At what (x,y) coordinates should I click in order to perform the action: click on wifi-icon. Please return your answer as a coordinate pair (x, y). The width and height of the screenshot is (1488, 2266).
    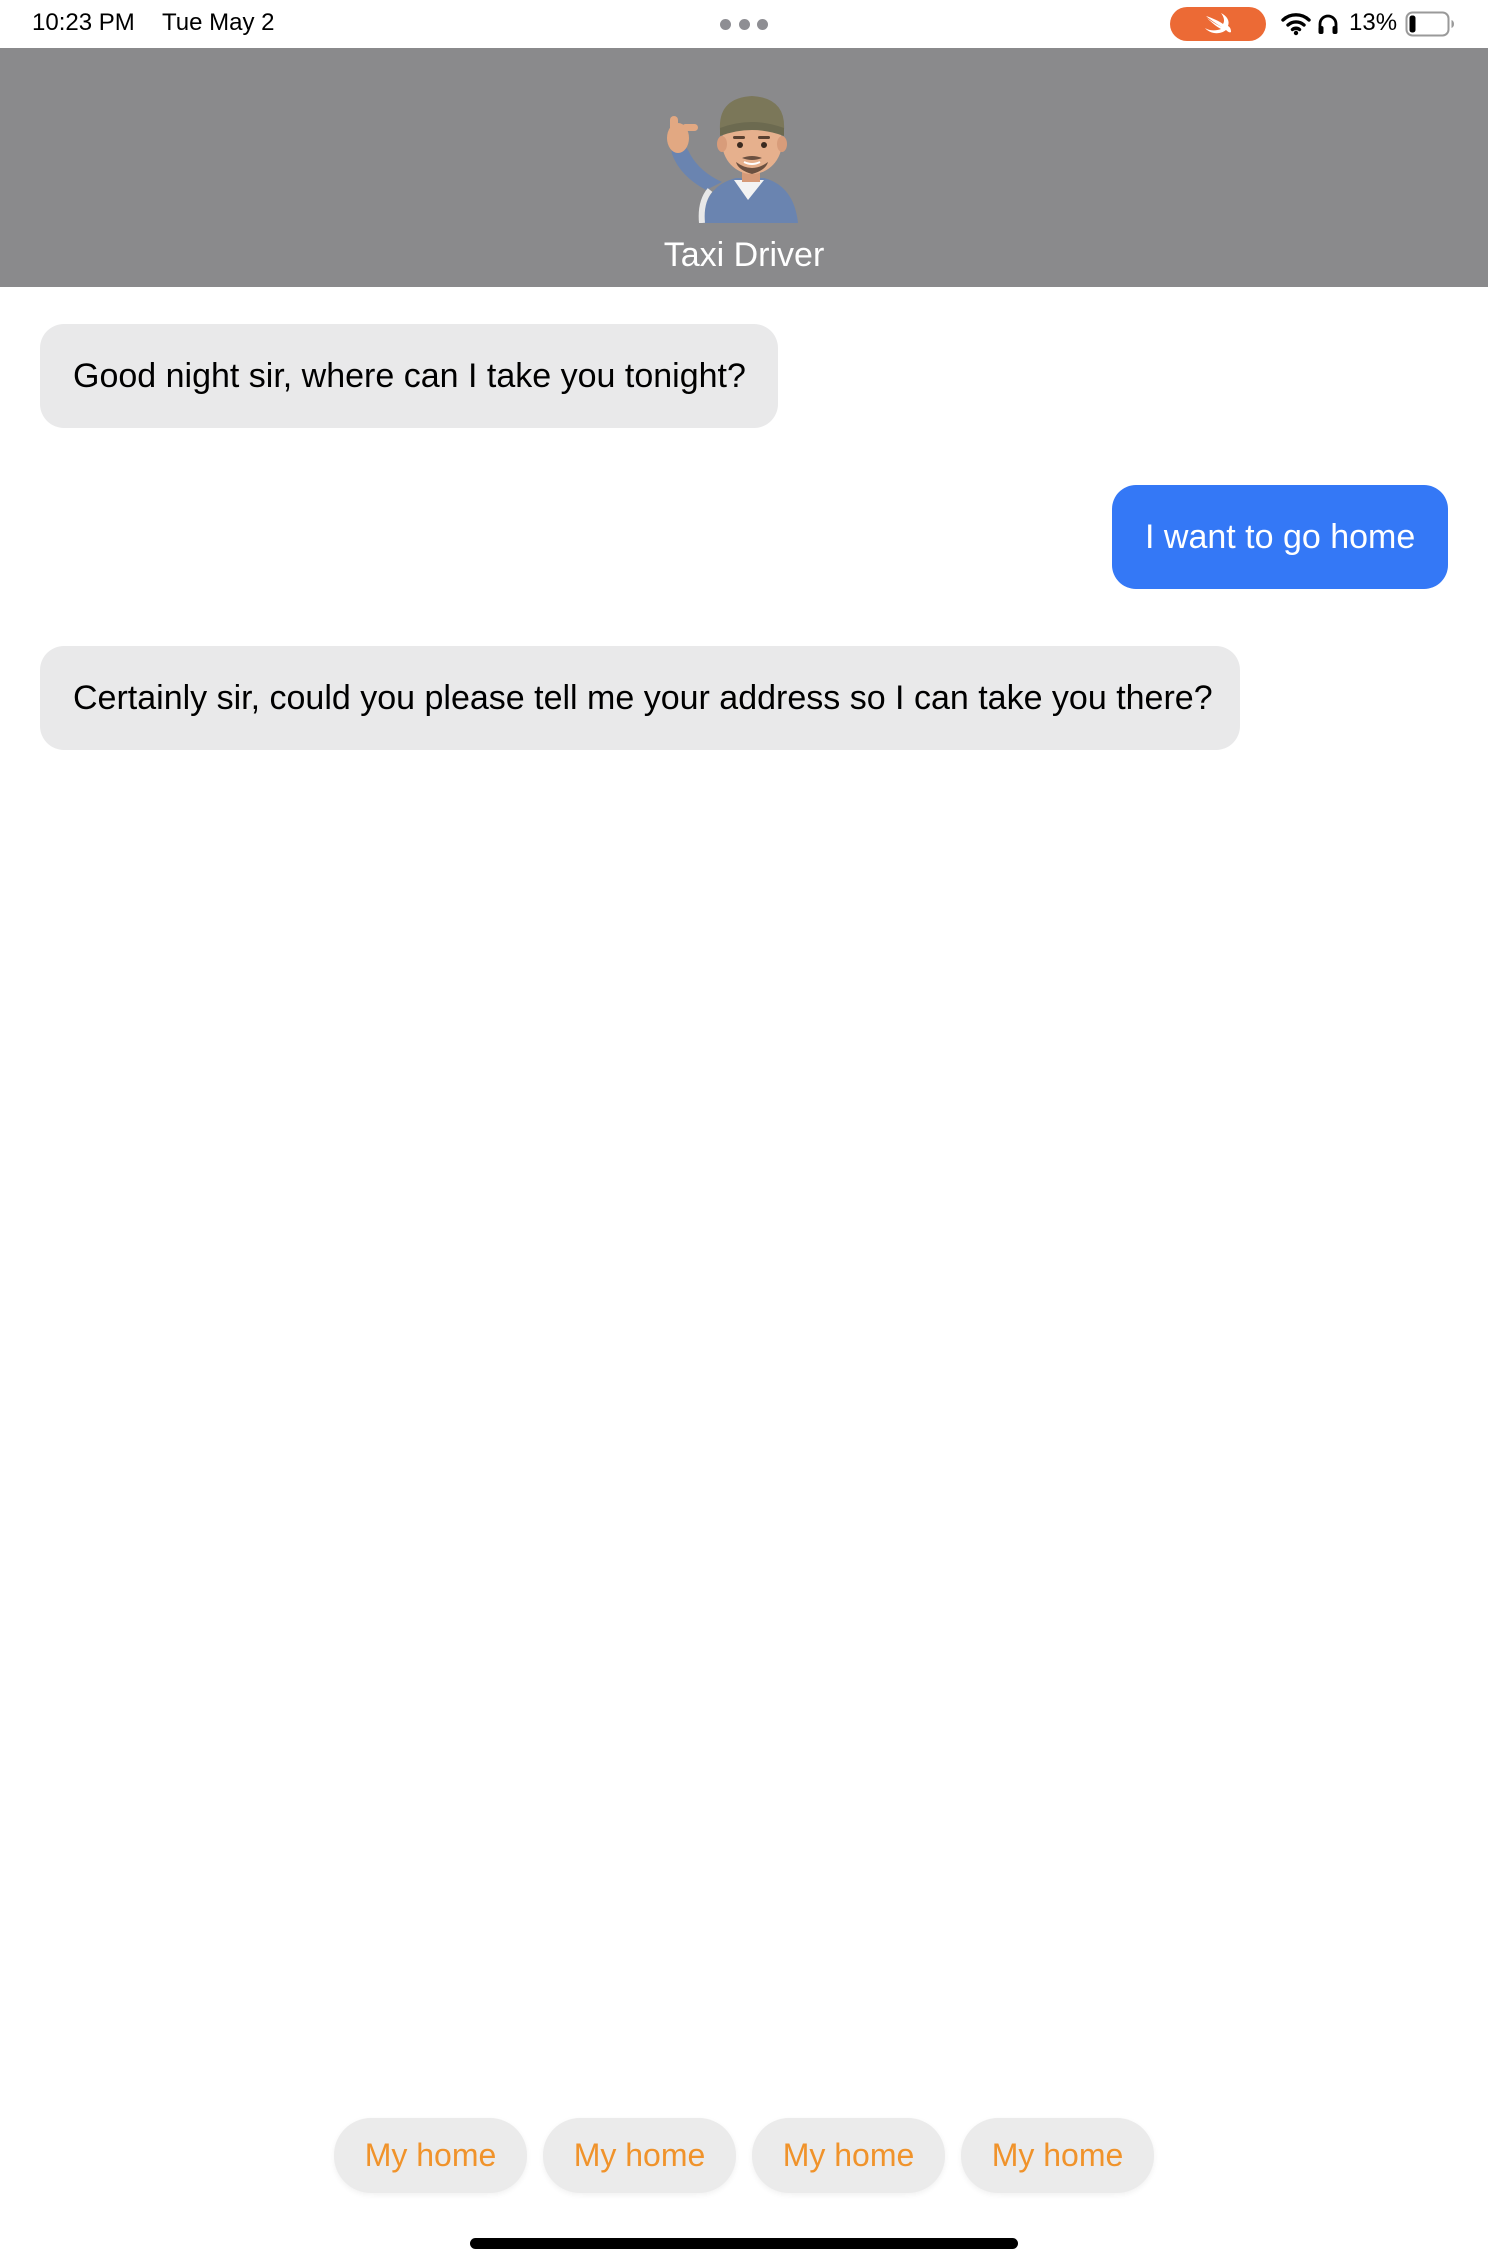
    Looking at the image, I should click on (1296, 24).